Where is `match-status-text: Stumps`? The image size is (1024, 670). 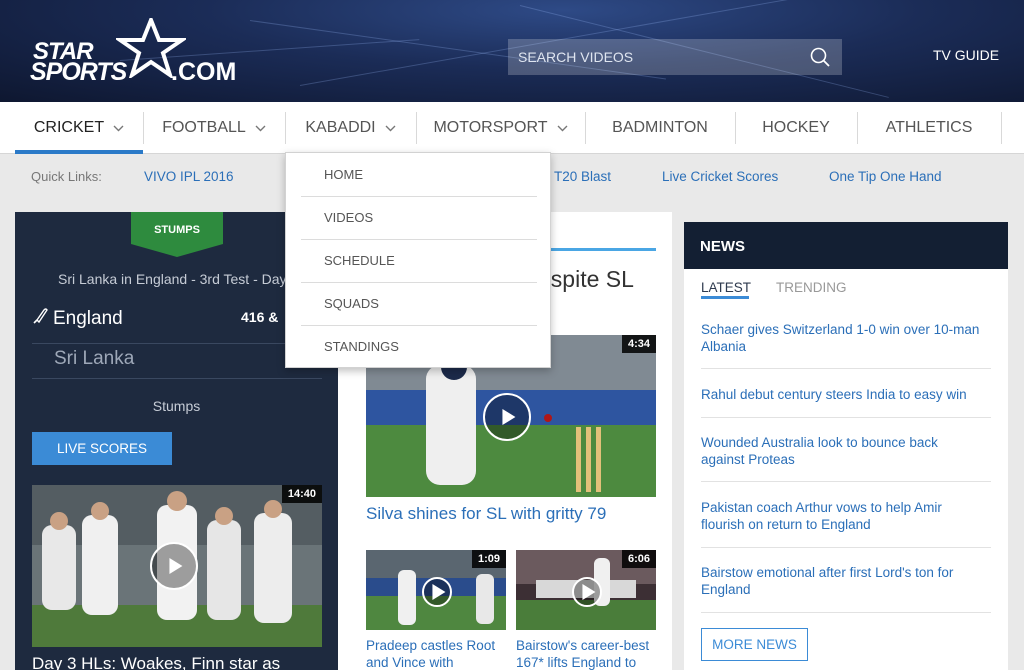 match-status-text: Stumps is located at coordinates (176, 406).